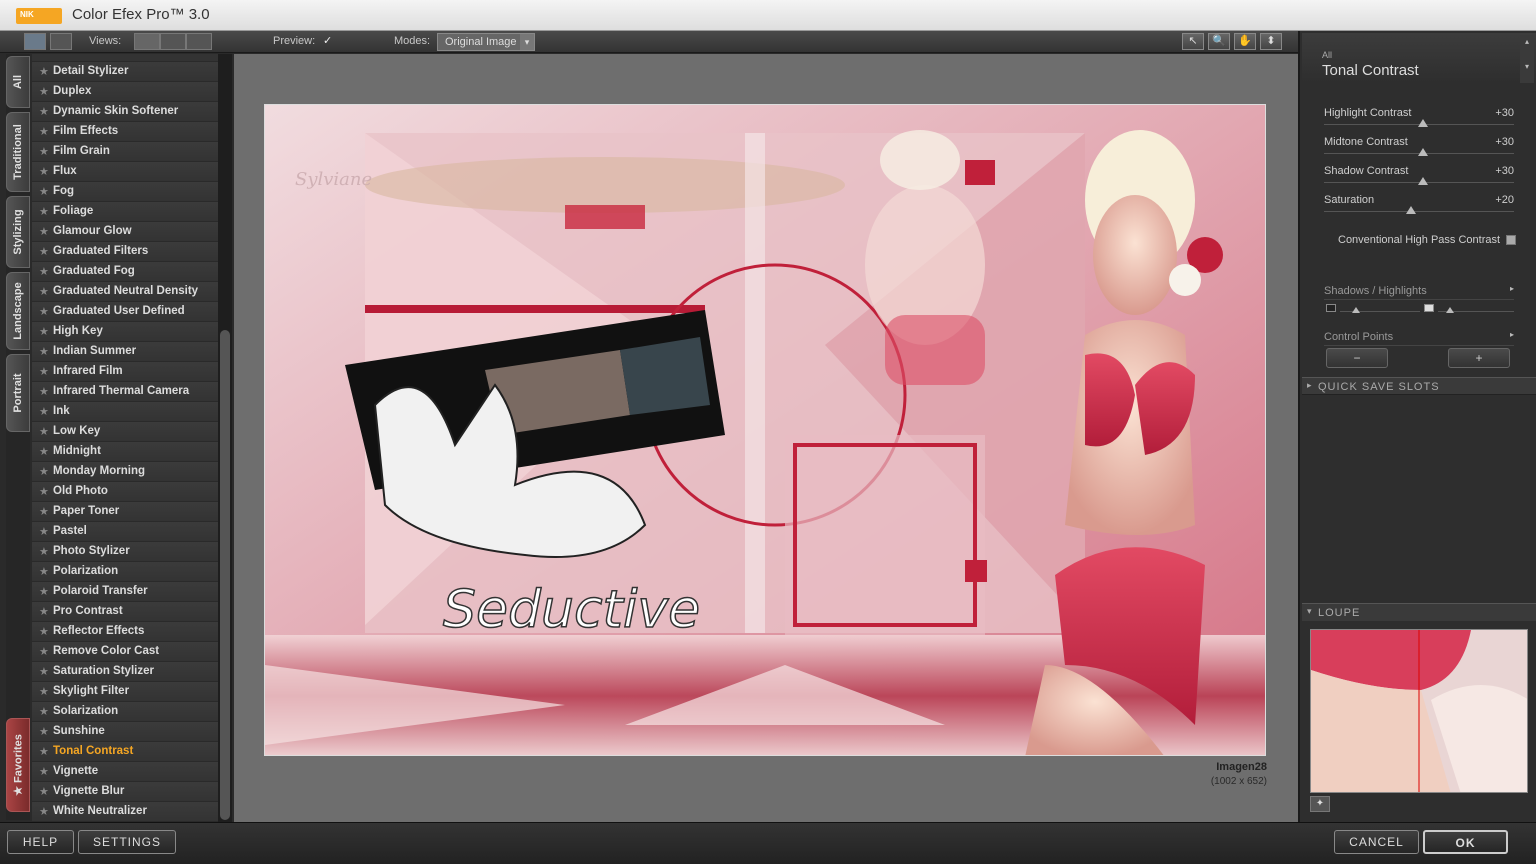  What do you see at coordinates (125, 512) in the screenshot?
I see `filter-item: ★ Paper Toner` at bounding box center [125, 512].